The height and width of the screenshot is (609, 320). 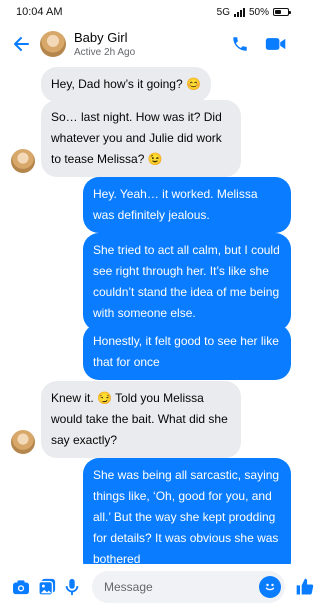 What do you see at coordinates (53, 44) in the screenshot?
I see `contact-avatar` at bounding box center [53, 44].